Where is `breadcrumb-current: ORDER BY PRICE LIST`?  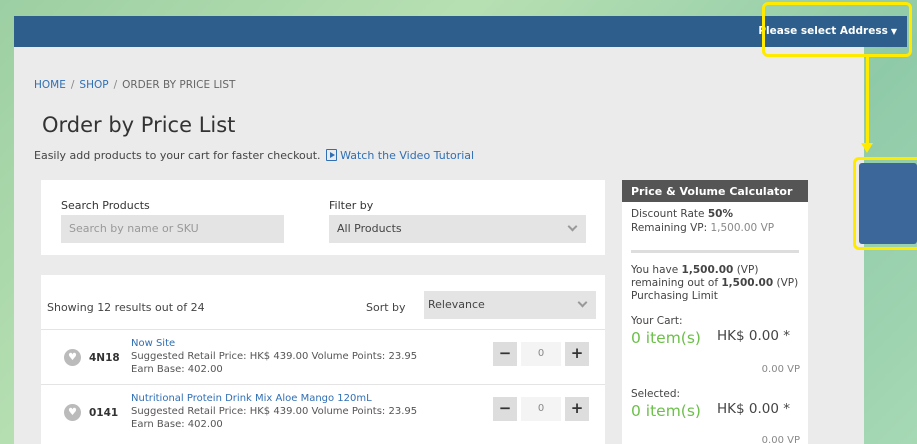
breadcrumb-current: ORDER BY PRICE LIST is located at coordinates (179, 85).